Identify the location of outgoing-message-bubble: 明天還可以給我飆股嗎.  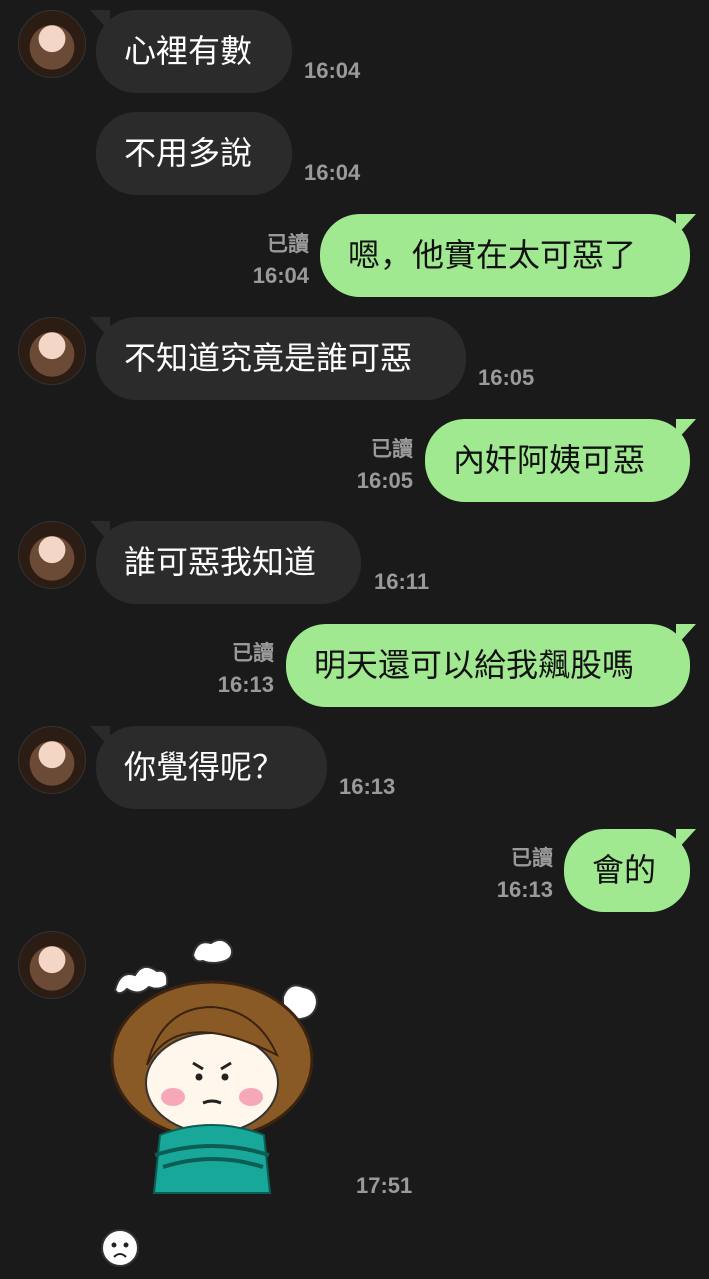
(491, 665).